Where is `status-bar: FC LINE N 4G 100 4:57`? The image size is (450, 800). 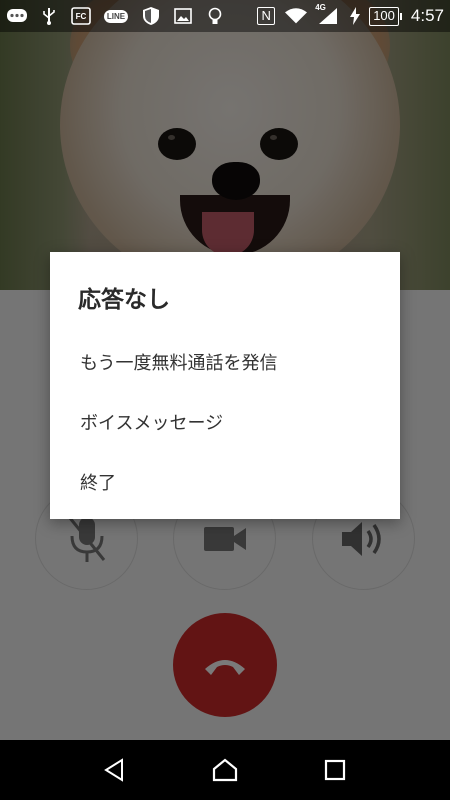 status-bar: FC LINE N 4G 100 4:57 is located at coordinates (225, 16).